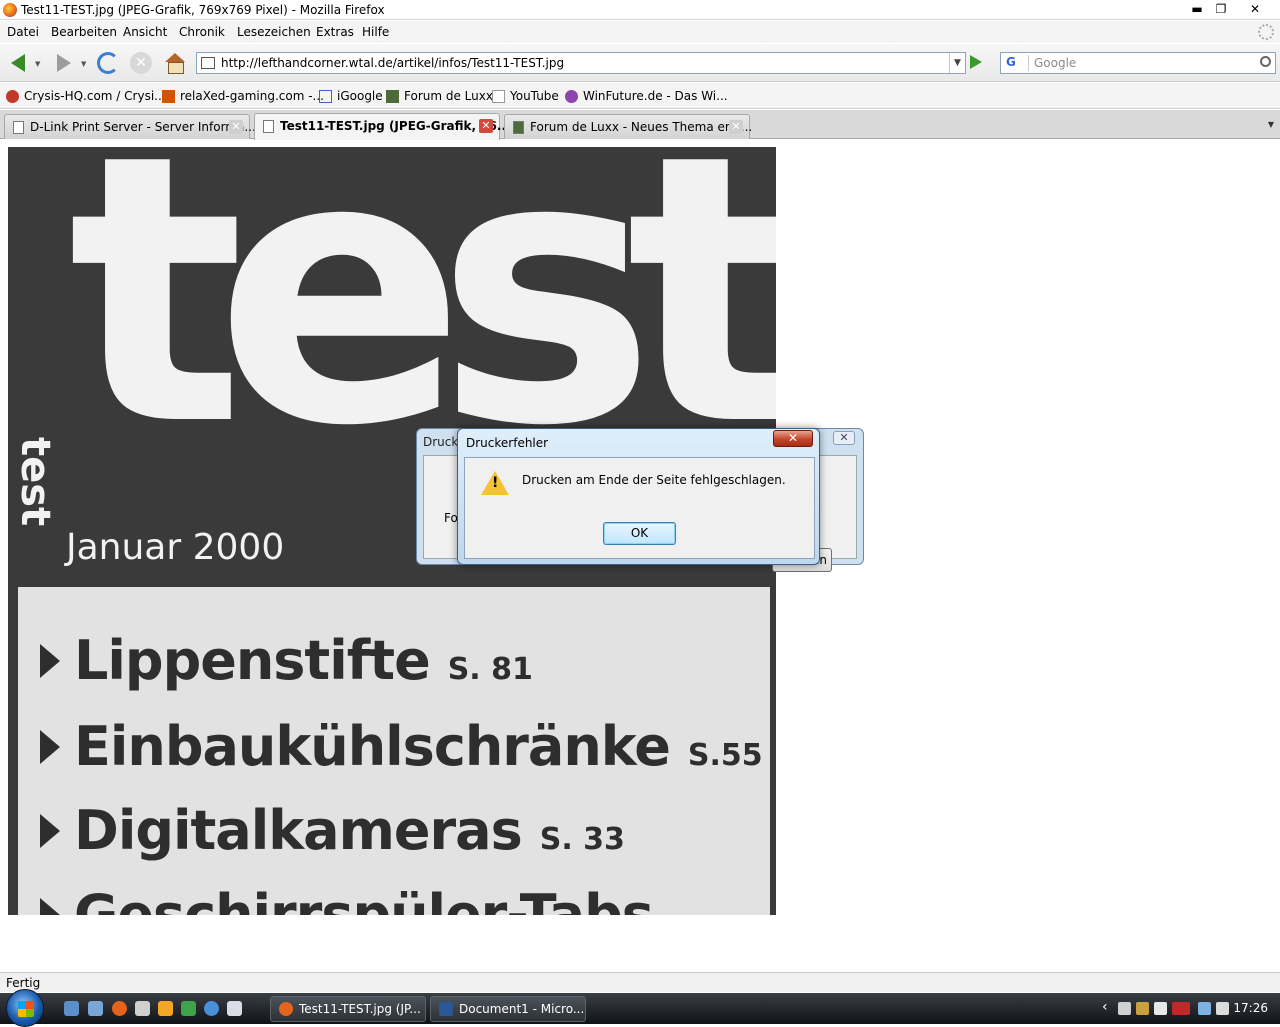 Image resolution: width=1280 pixels, height=1027 pixels. I want to click on reload-icon, so click(108, 63).